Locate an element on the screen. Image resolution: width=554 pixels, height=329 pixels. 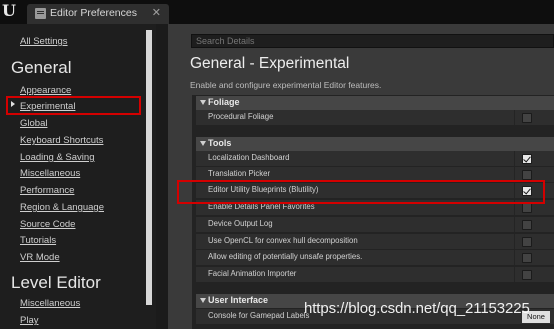
sidebar-item-tutorials: Tutorials is located at coordinates (38, 240).